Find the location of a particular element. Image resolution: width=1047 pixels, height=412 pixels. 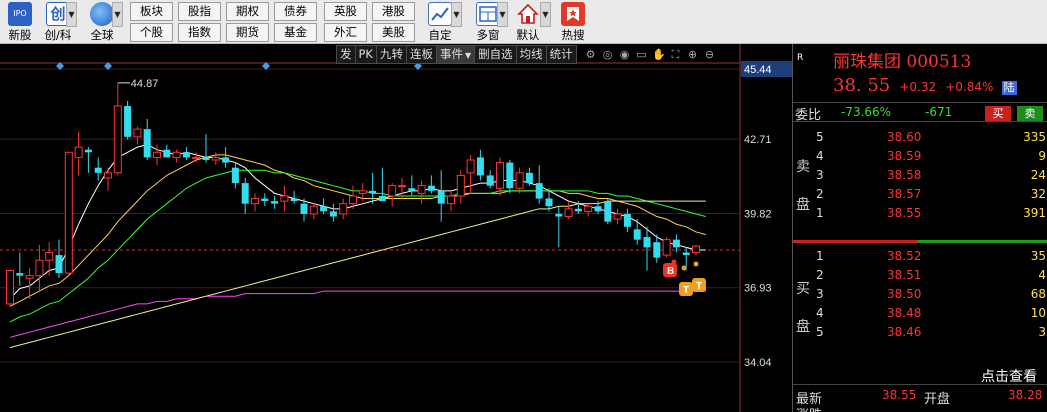

chart-tool-stats: 统计 is located at coordinates (561, 54).